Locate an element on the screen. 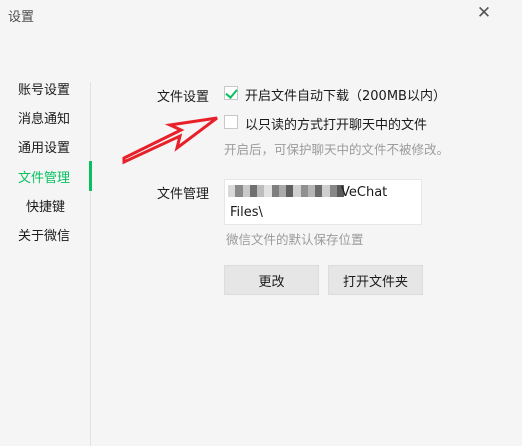 The width and height of the screenshot is (522, 446). readonly-hint: 开启后，可保护聊天中的文件不被修改。 is located at coordinates (337, 149).